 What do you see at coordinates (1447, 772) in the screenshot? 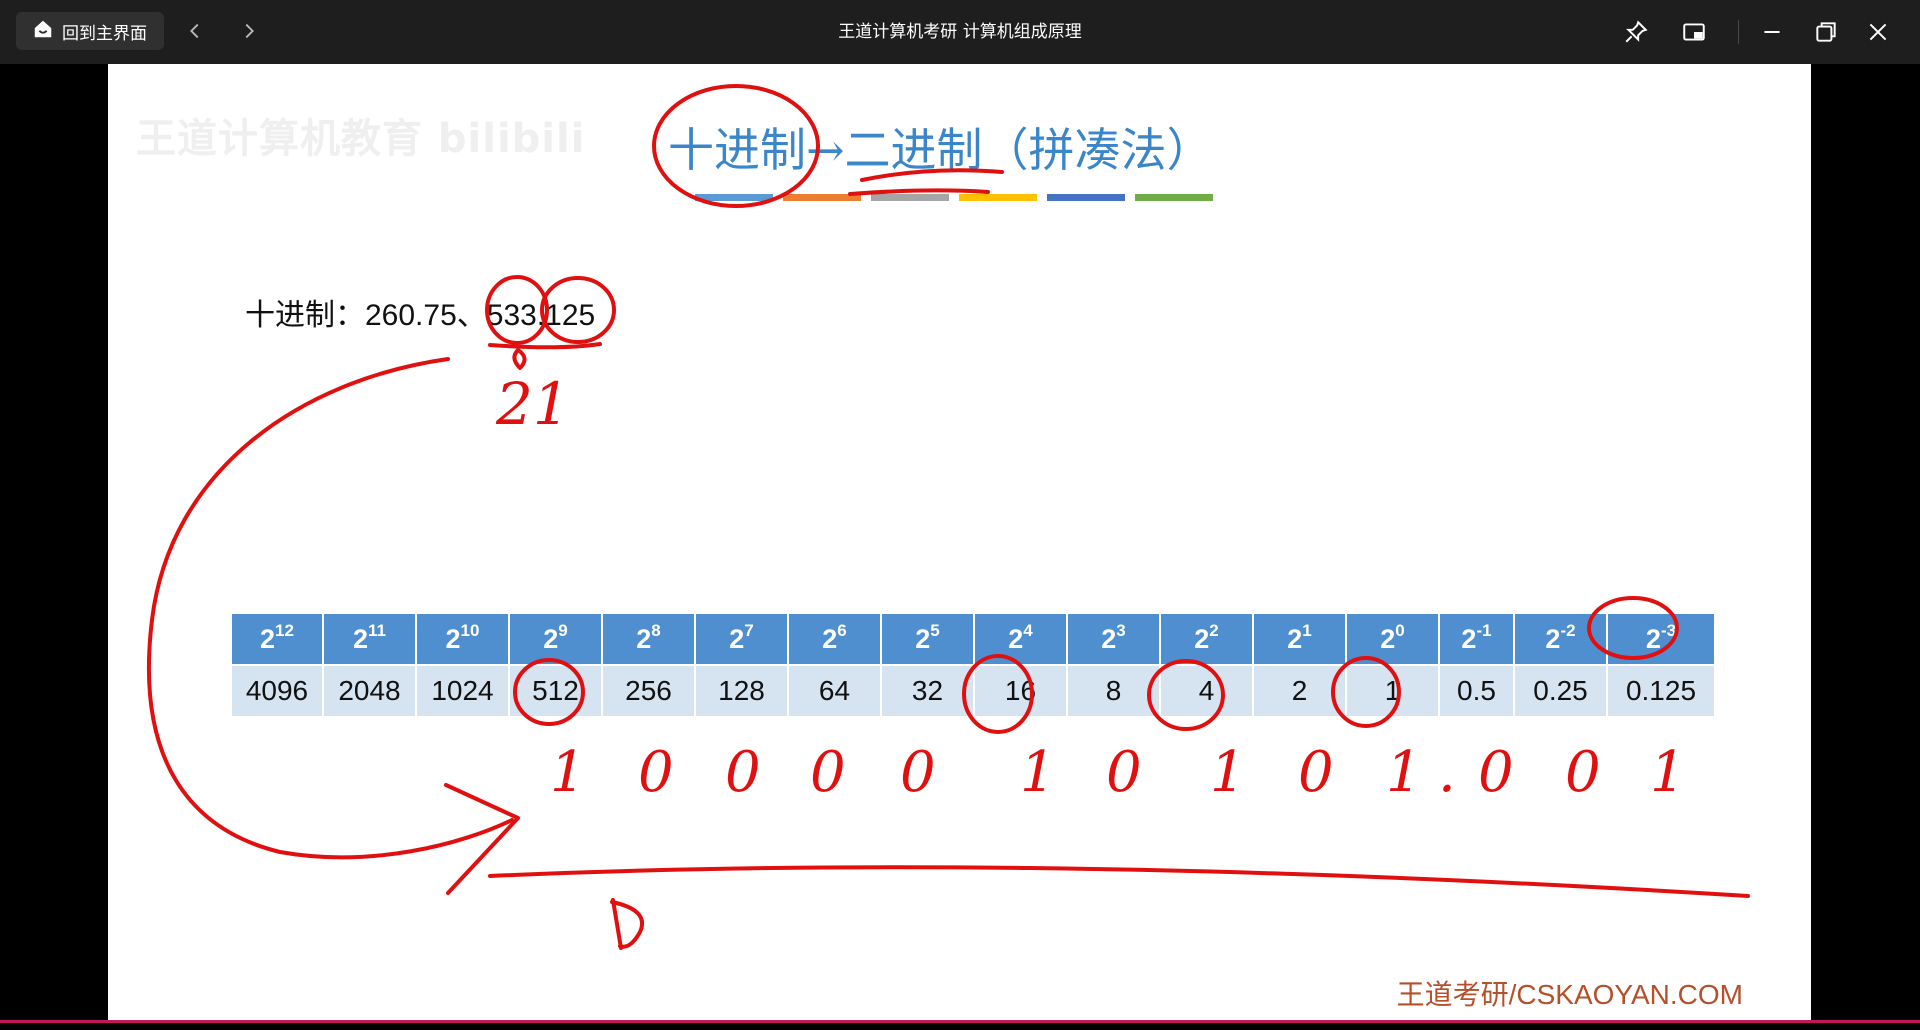
I see `binary-digit: .` at bounding box center [1447, 772].